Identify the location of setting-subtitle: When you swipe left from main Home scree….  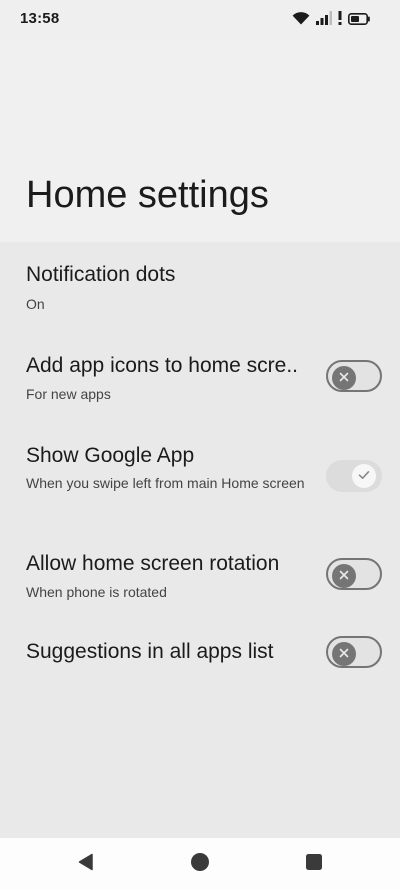
(165, 483).